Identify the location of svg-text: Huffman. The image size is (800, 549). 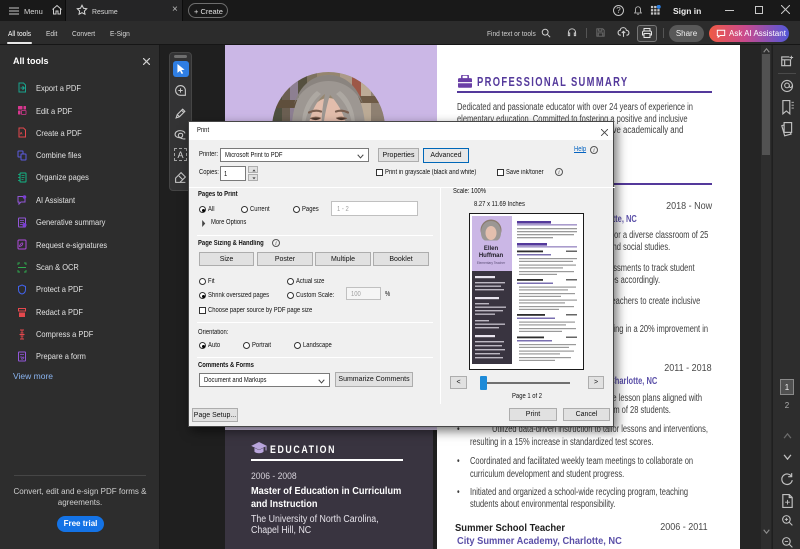
(491, 256).